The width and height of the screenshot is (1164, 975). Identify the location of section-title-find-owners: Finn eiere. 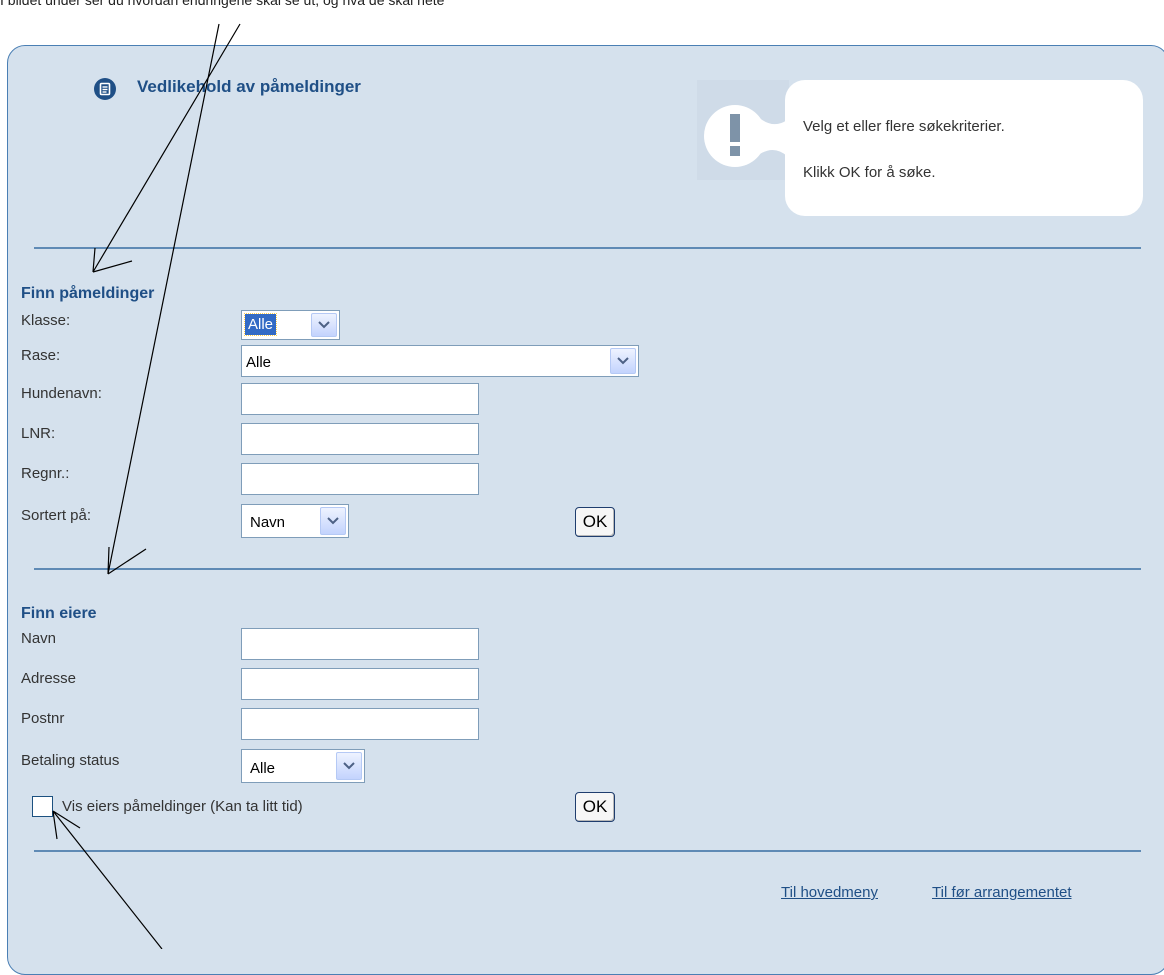
(59, 613).